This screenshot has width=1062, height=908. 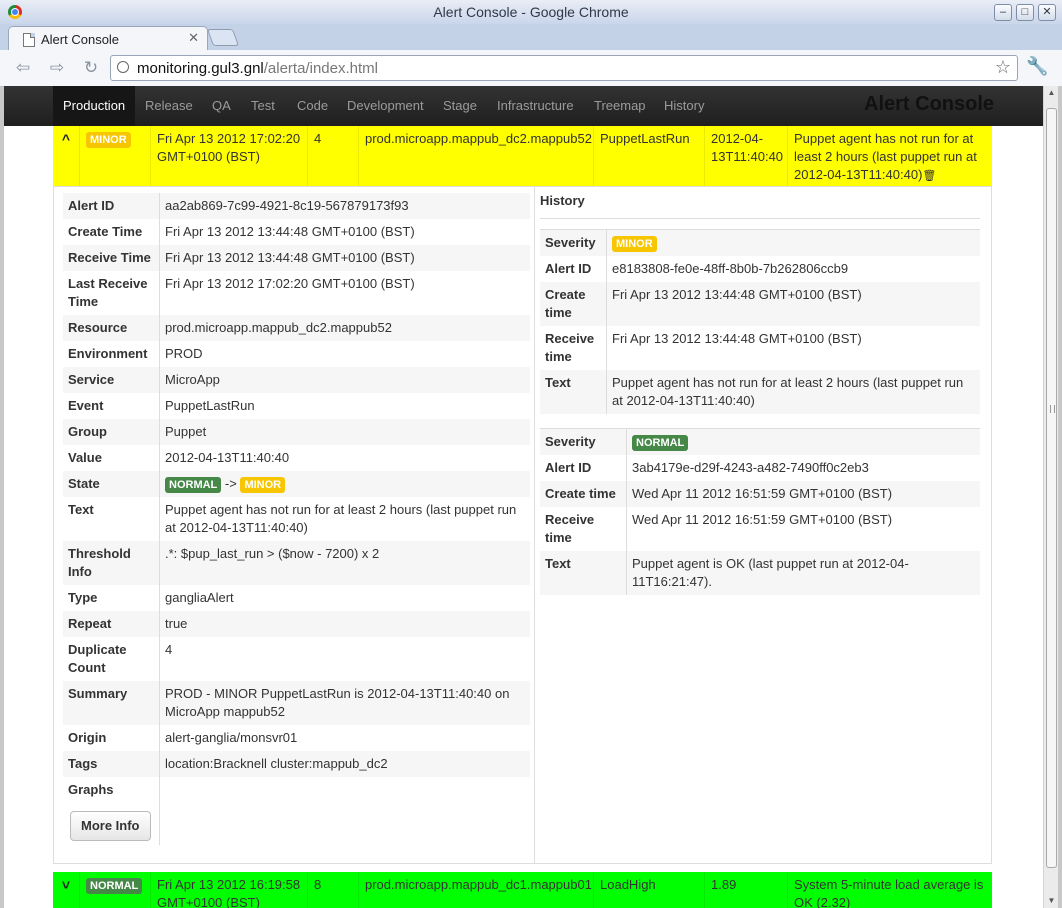 I want to click on expand-icon: ˅, so click(x=66, y=890).